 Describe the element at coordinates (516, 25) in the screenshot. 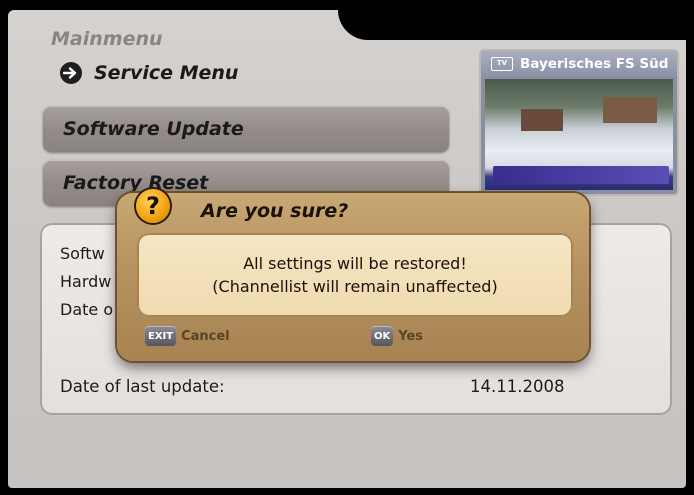

I see `panel-notch` at that location.